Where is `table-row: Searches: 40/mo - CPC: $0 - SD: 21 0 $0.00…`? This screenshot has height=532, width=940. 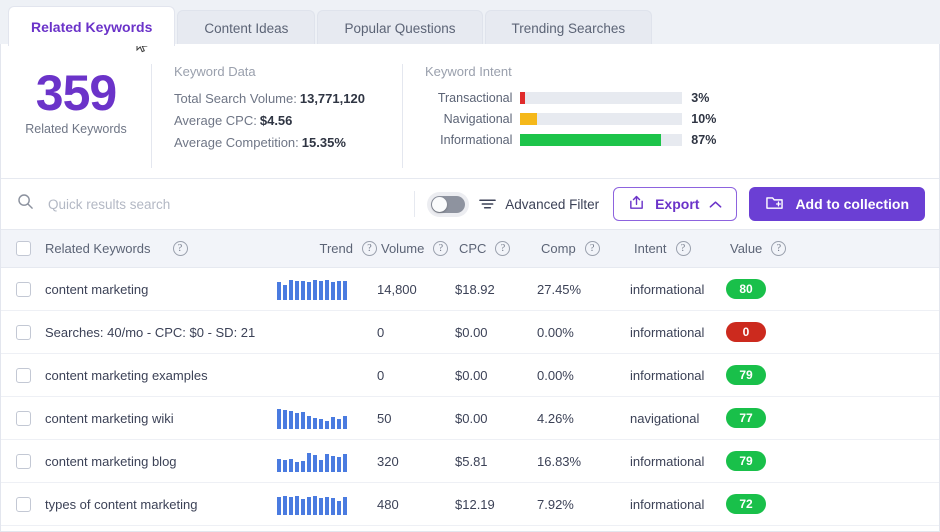 table-row: Searches: 40/mo - CPC: $0 - SD: 21 0 $0.00… is located at coordinates (470, 332).